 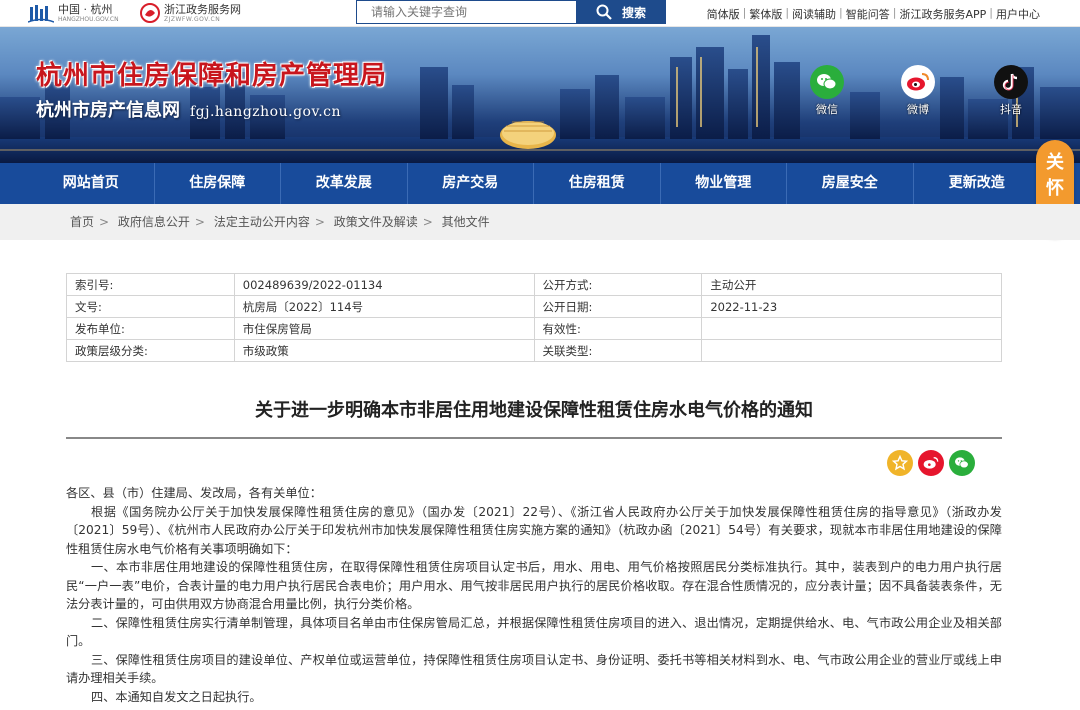 What do you see at coordinates (150, 350) in the screenshot?
I see `info-key: 政策层级分类:` at bounding box center [150, 350].